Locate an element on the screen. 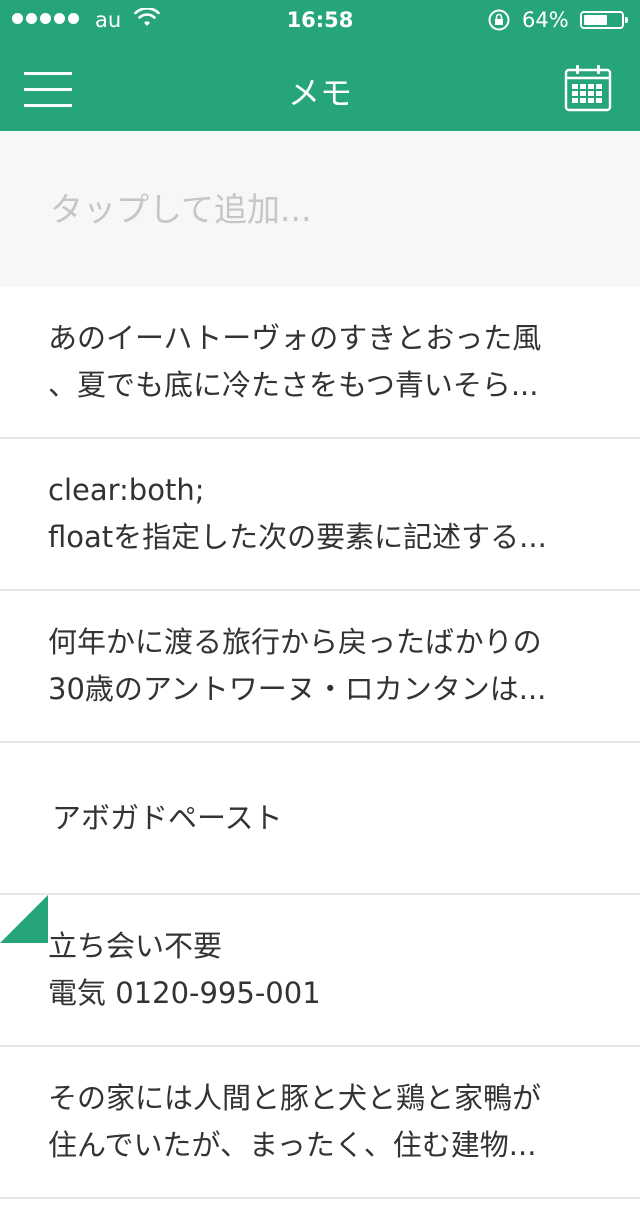  flag-corner-icon is located at coordinates (24, 919).